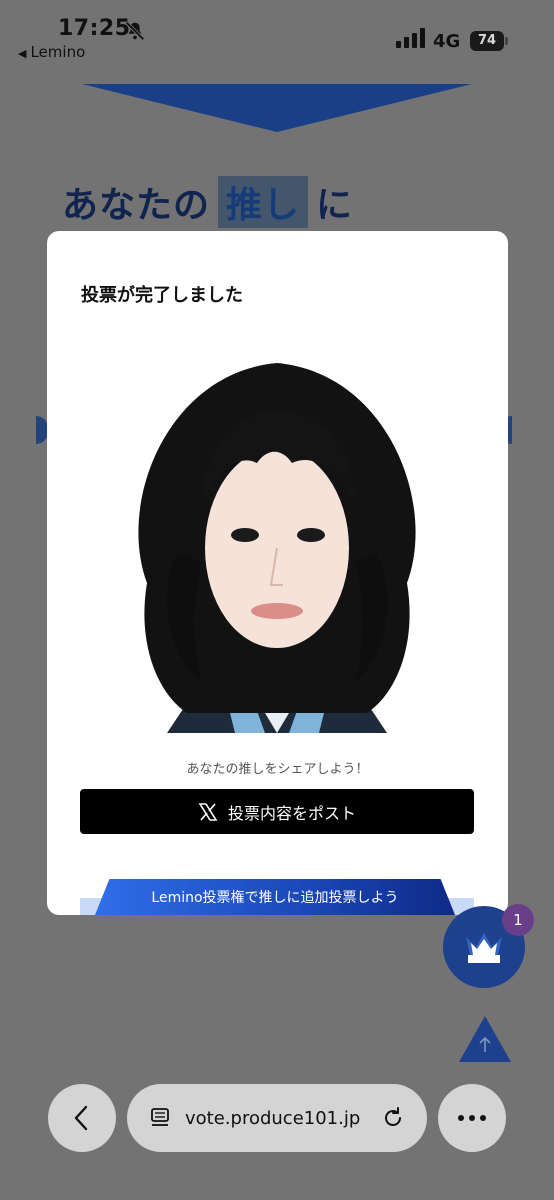  Describe the element at coordinates (484, 948) in the screenshot. I see `crown-icon` at that location.